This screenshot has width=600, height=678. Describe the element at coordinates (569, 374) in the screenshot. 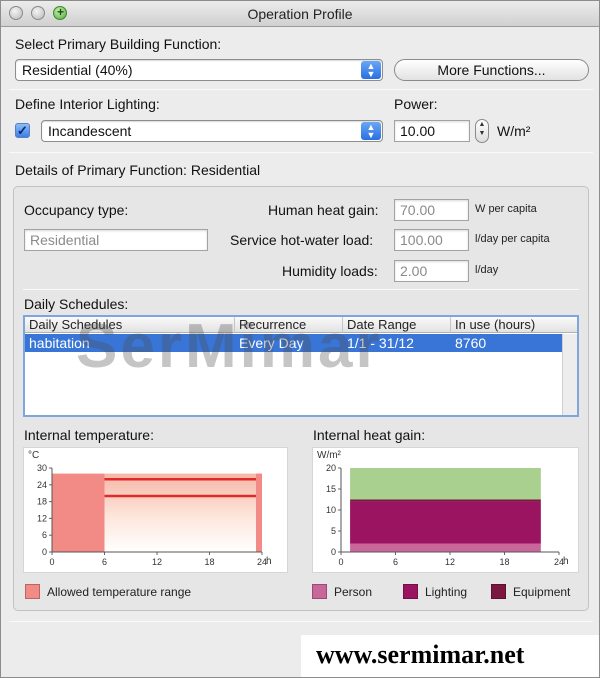

I see `table-scrollbar` at that location.